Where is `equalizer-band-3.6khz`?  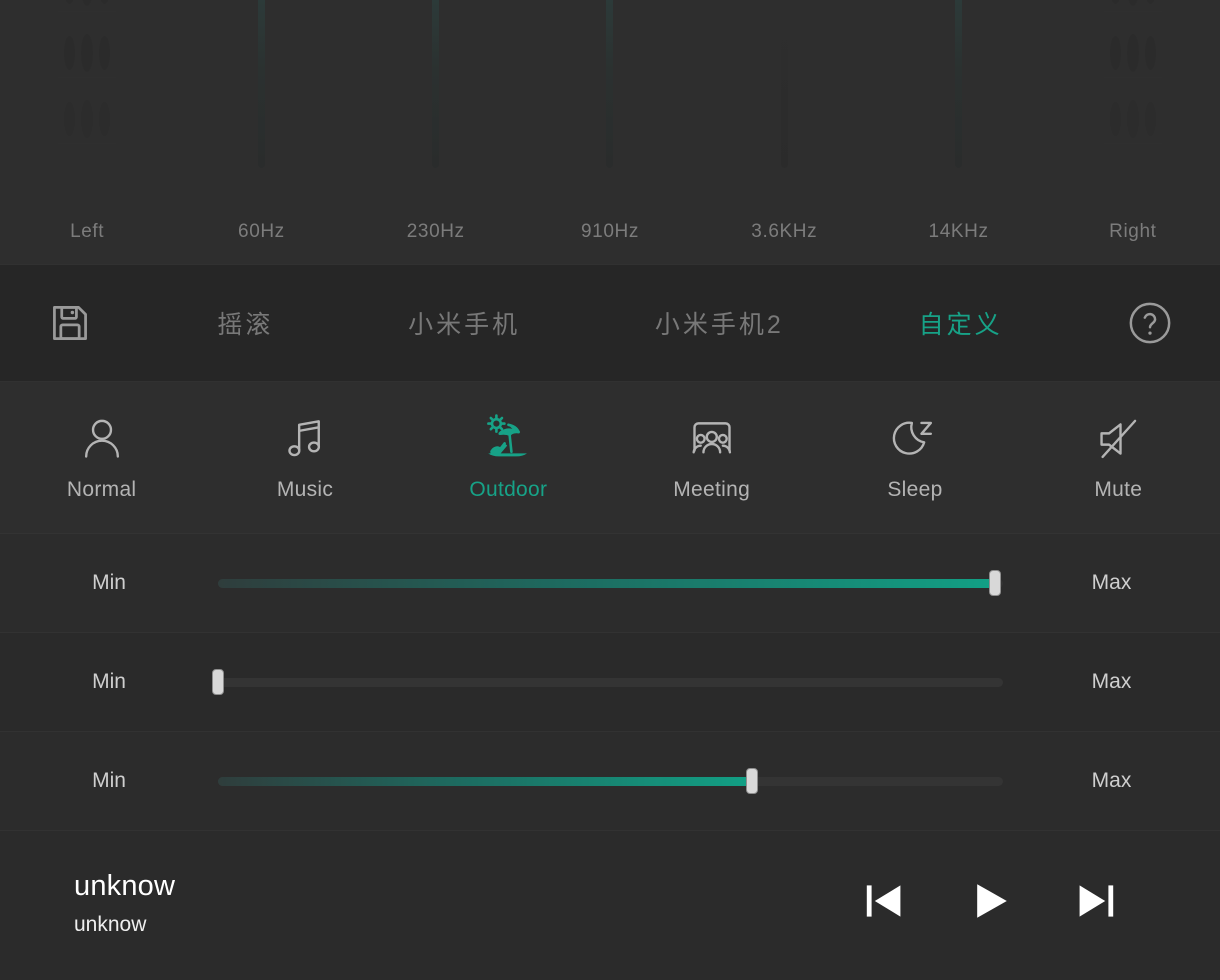
equalizer-band-3.6khz is located at coordinates (784, 100).